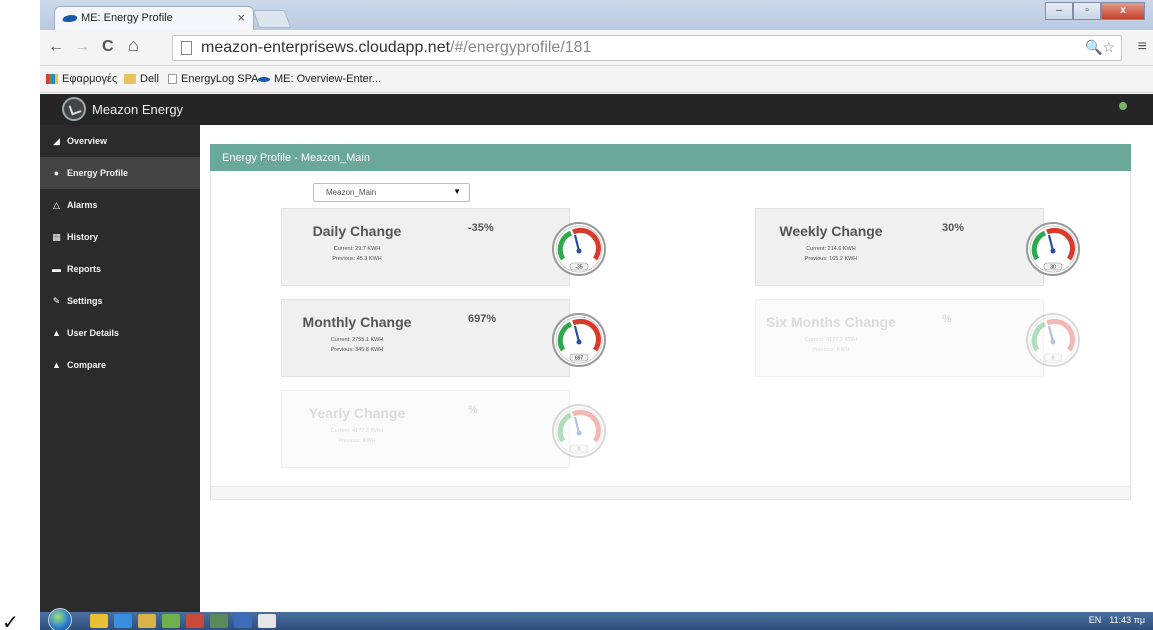 Image resolution: width=1153 pixels, height=630 pixels. Describe the element at coordinates (52, 79) in the screenshot. I see `apps-icon` at that location.